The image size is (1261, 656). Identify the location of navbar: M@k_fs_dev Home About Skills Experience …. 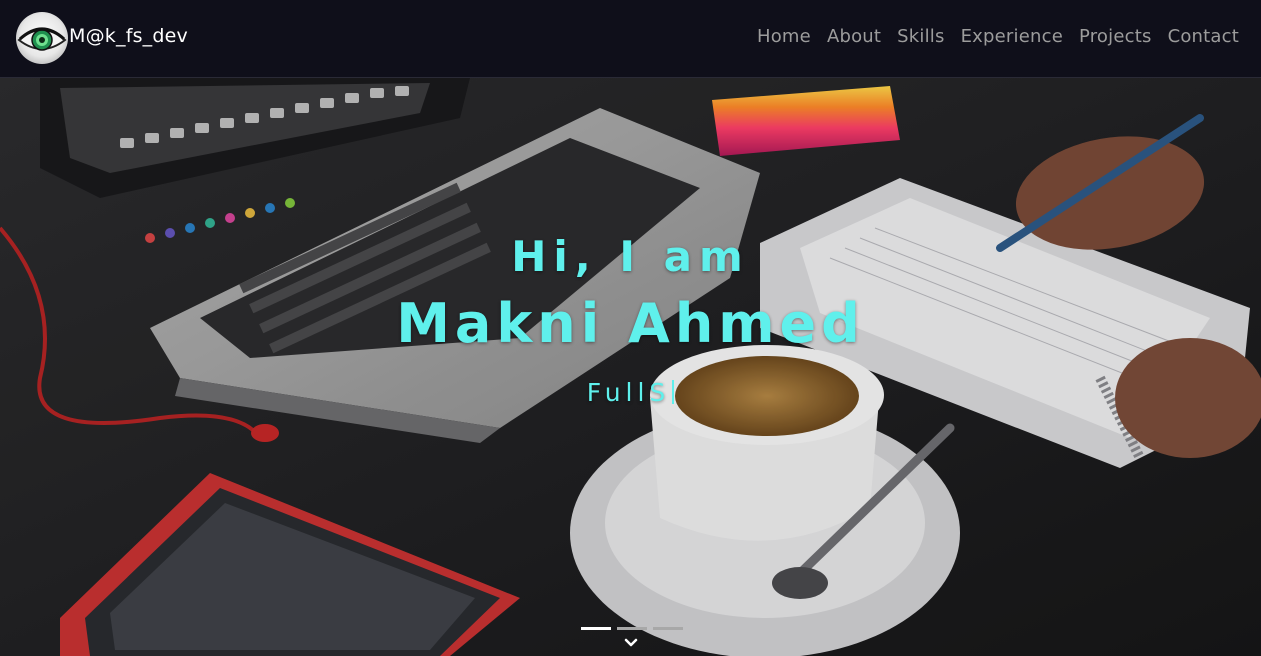
(630, 39).